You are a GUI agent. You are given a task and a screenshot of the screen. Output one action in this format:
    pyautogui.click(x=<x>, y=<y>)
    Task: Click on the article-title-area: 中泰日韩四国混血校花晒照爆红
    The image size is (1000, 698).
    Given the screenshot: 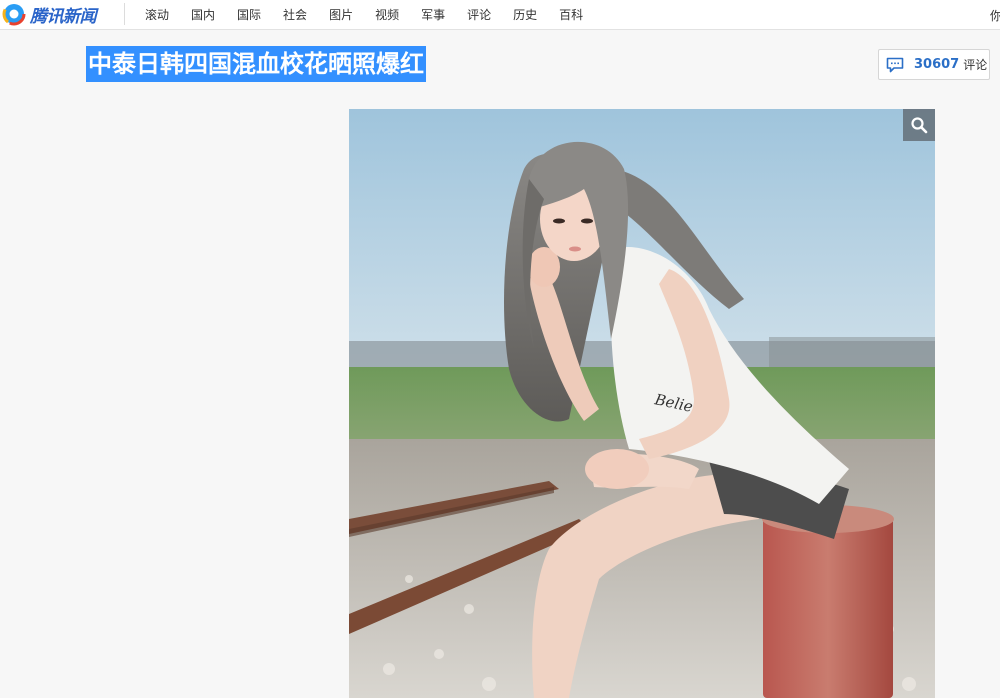 What is the action you would take?
    pyautogui.click(x=256, y=64)
    